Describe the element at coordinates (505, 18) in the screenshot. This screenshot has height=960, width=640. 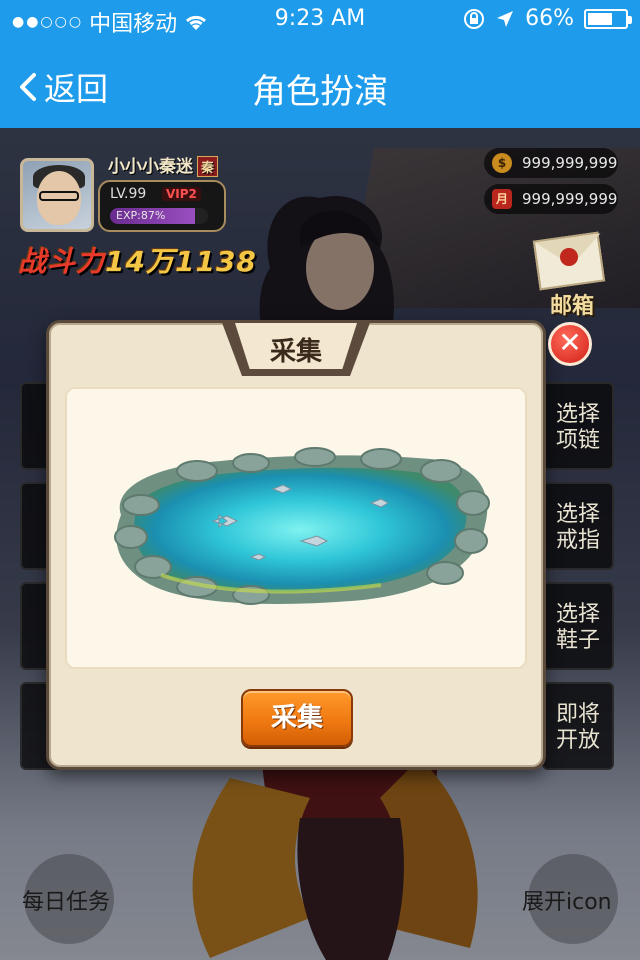
I see `location-arrow-icon` at that location.